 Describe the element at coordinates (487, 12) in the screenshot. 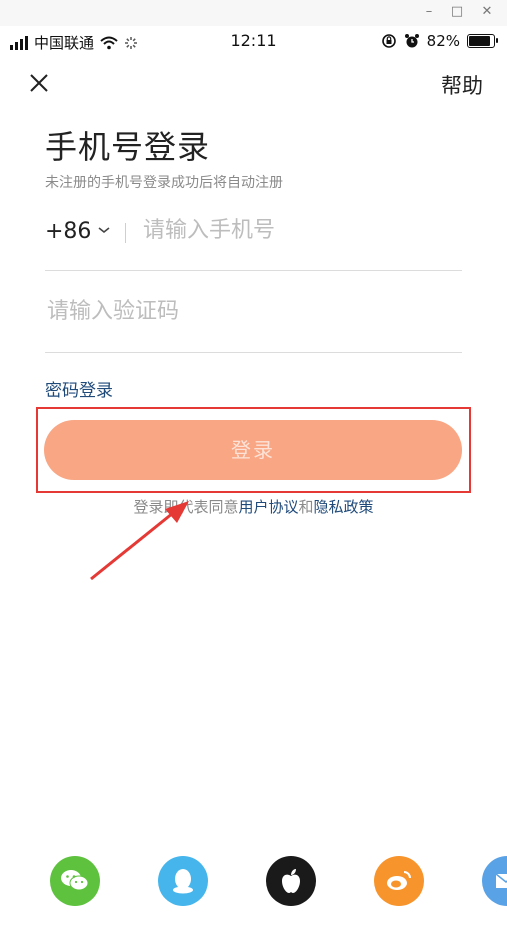

I see `window-close-icon: ✕` at that location.